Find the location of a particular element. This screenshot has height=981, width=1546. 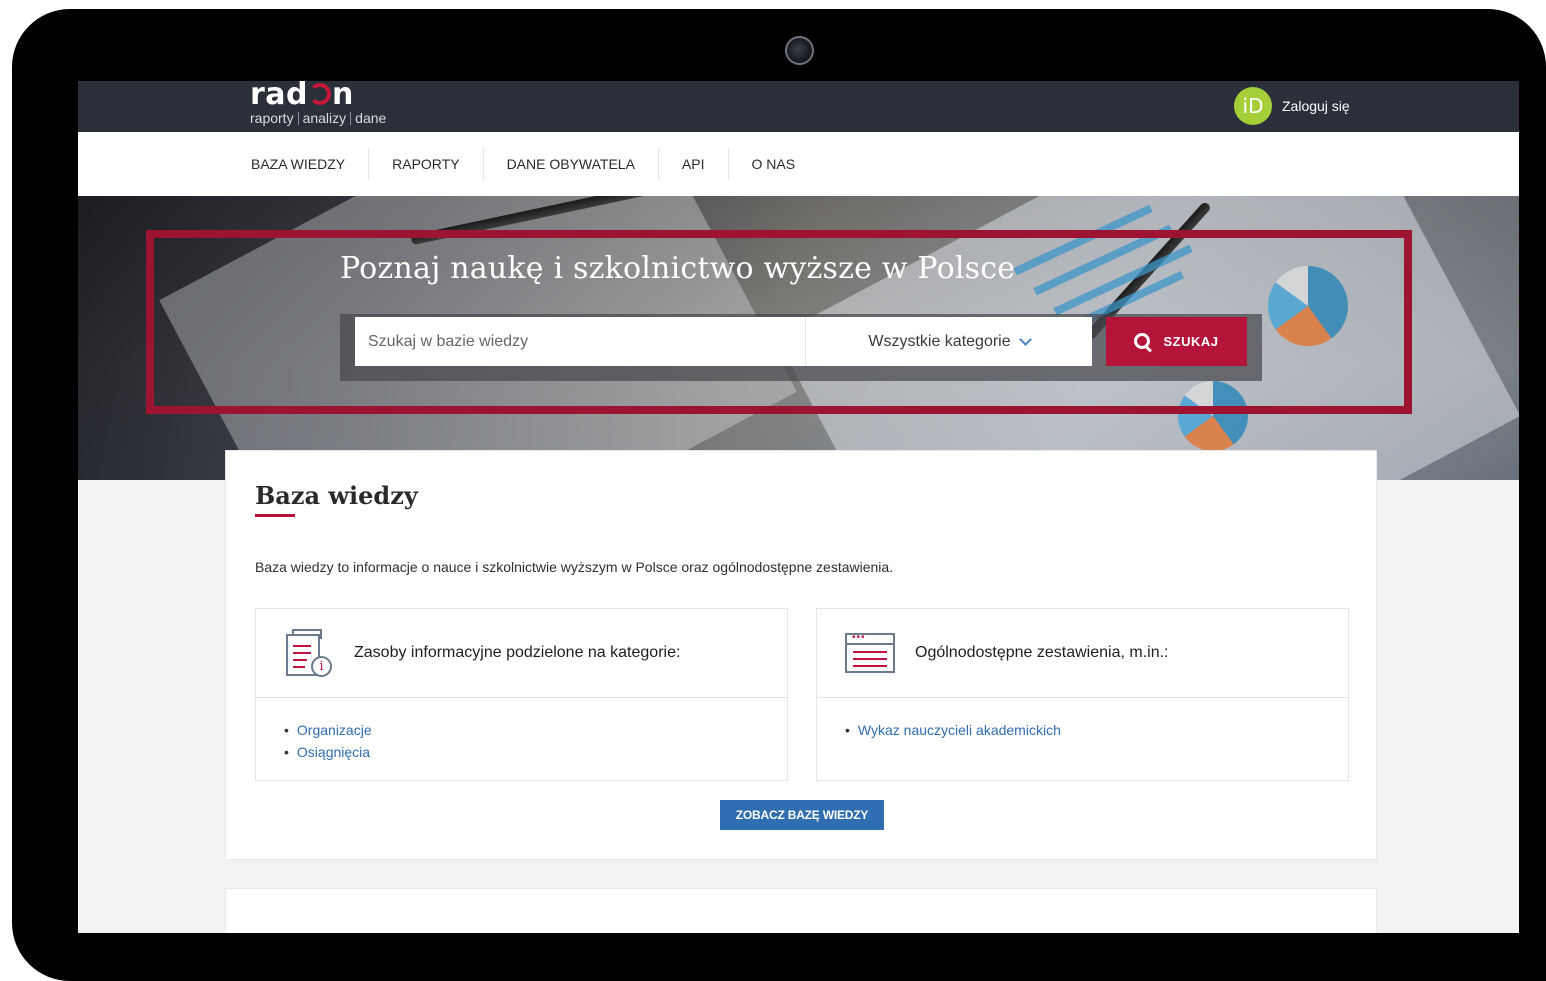

tagline-analyses: analizy is located at coordinates (324, 118).